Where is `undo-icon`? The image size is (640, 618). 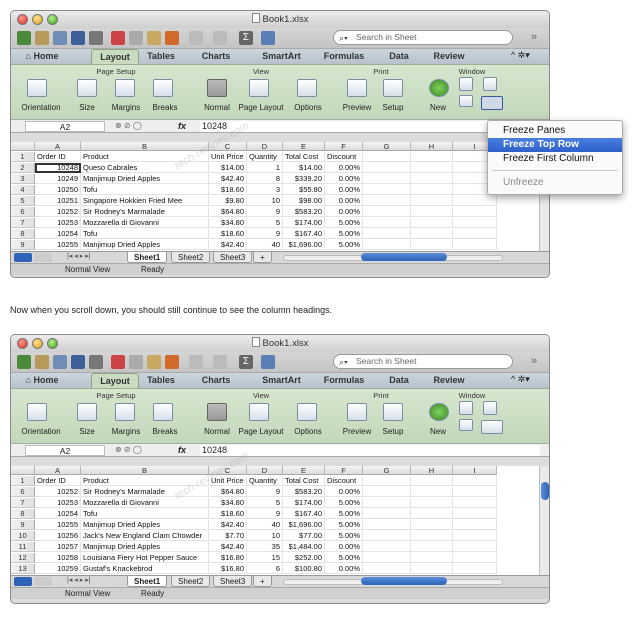 undo-icon is located at coordinates (196, 362).